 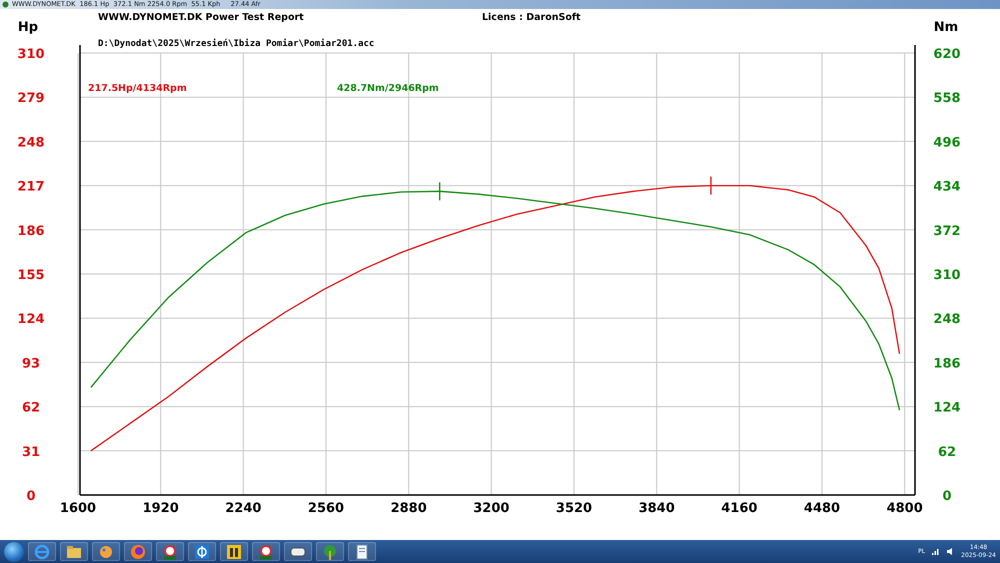 What do you see at coordinates (408, 508) in the screenshot?
I see `tick-label: 2880` at bounding box center [408, 508].